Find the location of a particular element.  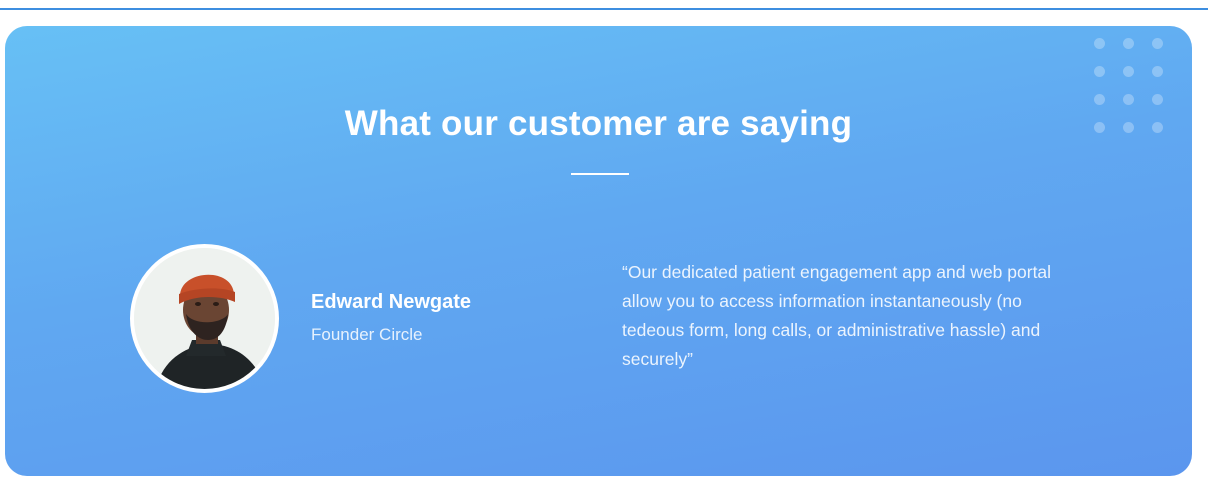

person-portrait-icon is located at coordinates (204, 318).